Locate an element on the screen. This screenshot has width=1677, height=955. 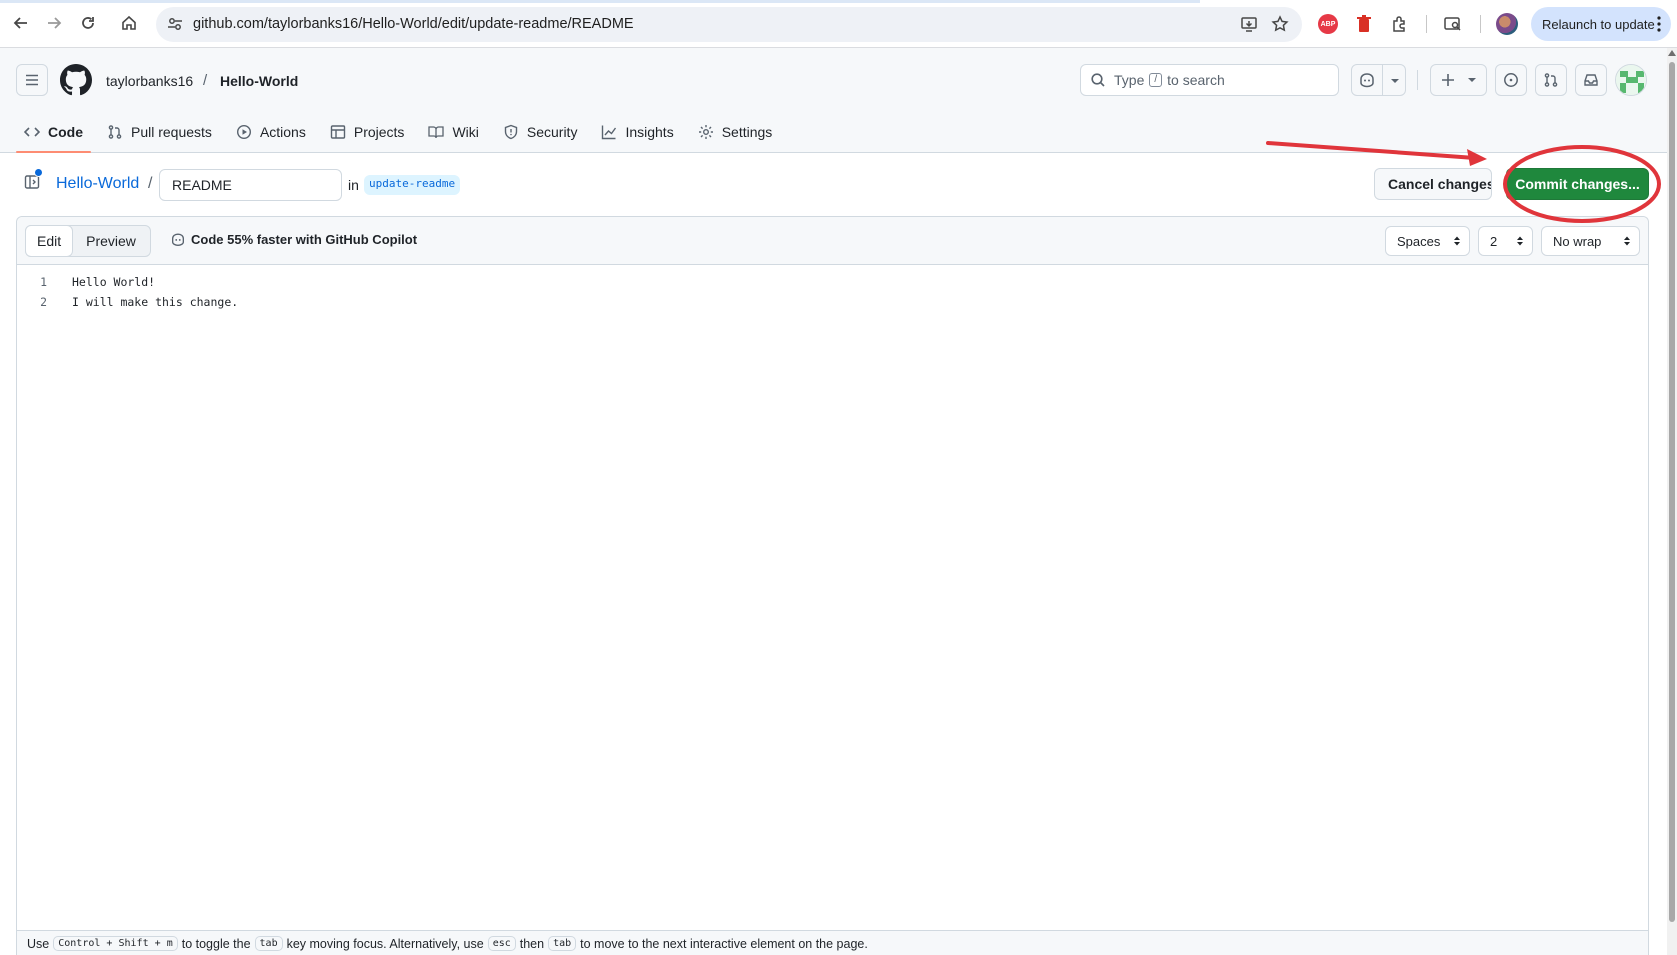
trash-extension-icon is located at coordinates (1364, 23).